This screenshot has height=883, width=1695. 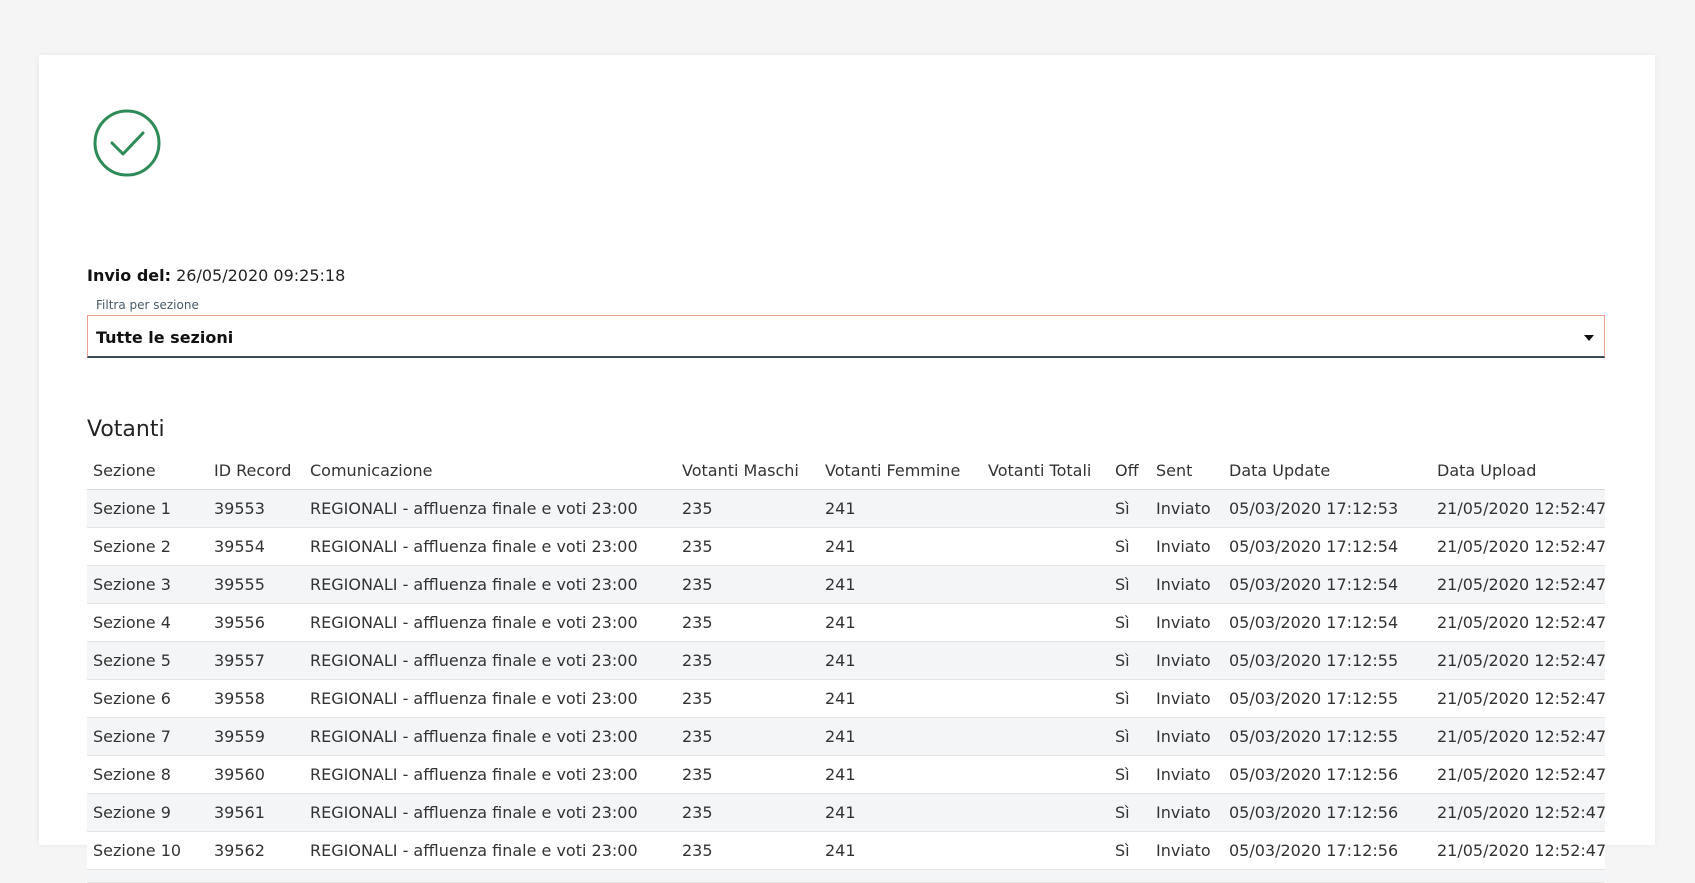 What do you see at coordinates (147, 736) in the screenshot?
I see `cell-sezione: Sezione 7` at bounding box center [147, 736].